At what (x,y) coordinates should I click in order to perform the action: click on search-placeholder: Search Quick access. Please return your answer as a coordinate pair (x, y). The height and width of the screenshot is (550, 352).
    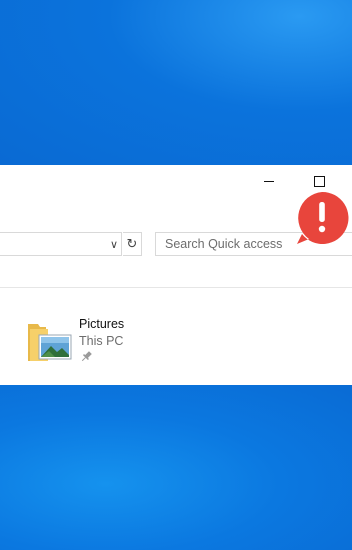
    Looking at the image, I should click on (224, 244).